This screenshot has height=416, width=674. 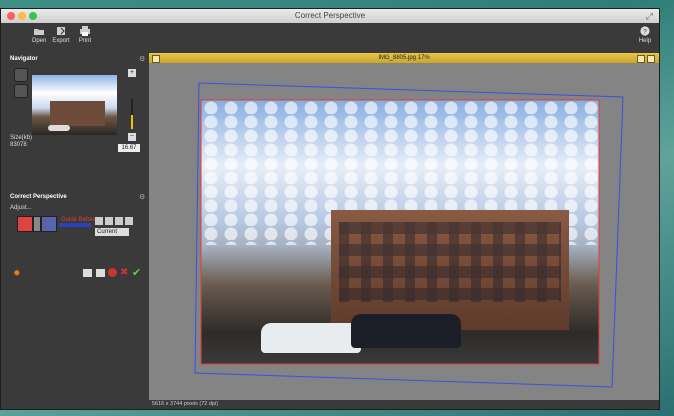 I want to click on document-maximize-button, so click(x=651, y=59).